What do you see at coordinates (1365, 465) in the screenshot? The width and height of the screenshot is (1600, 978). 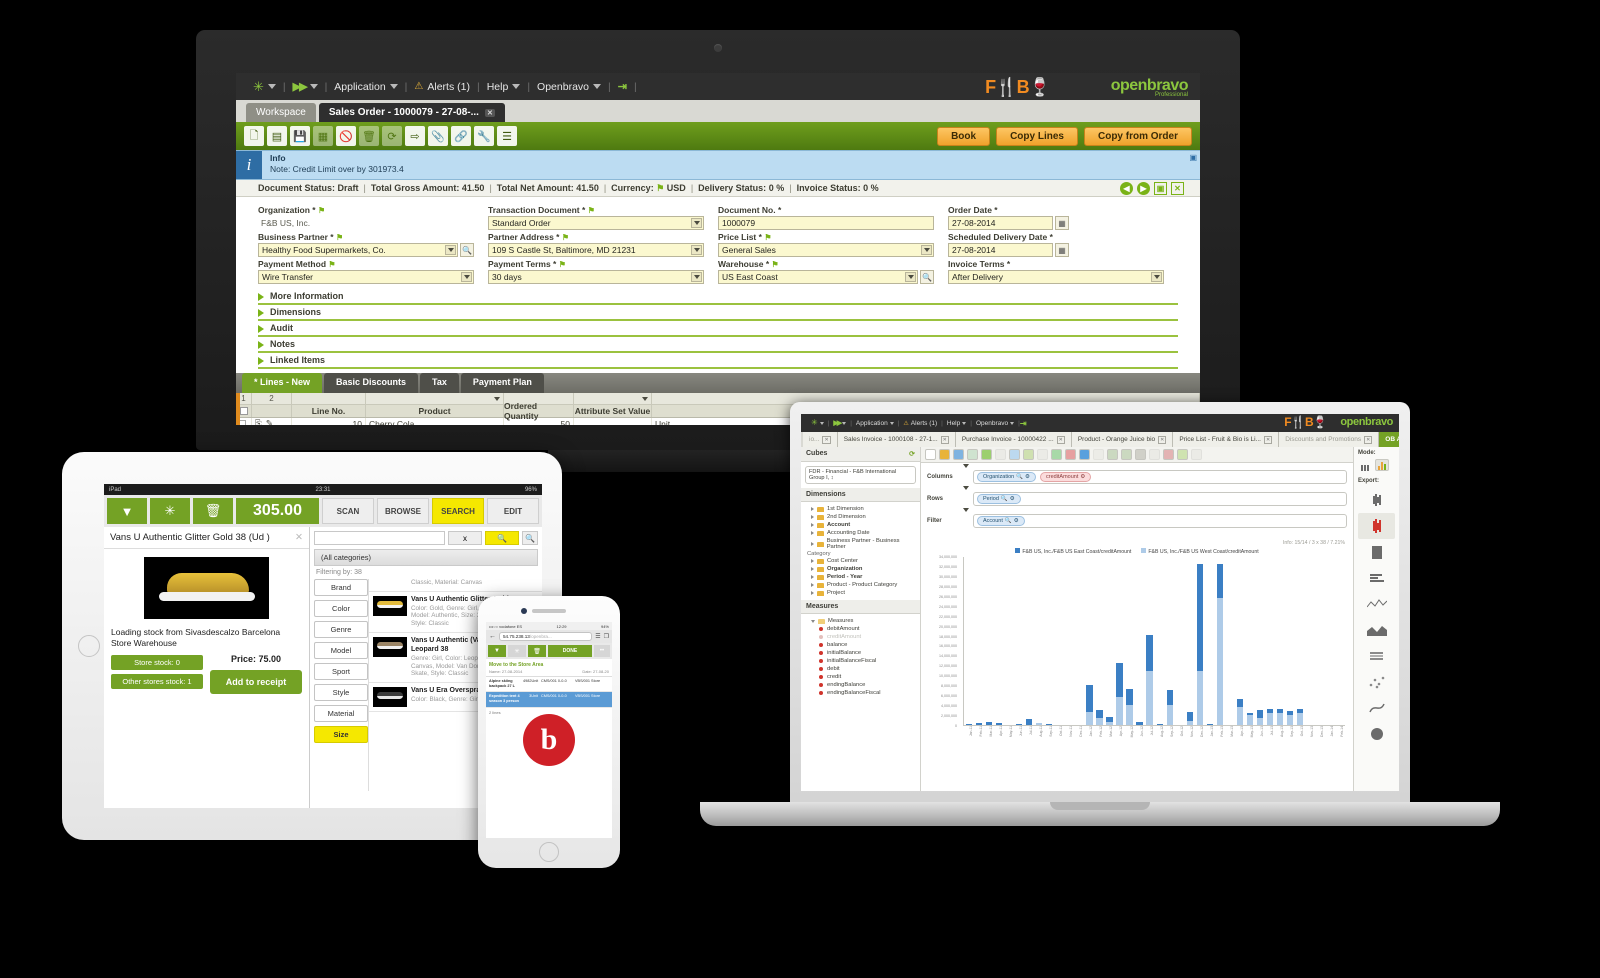 I see `table-mode-icon` at bounding box center [1365, 465].